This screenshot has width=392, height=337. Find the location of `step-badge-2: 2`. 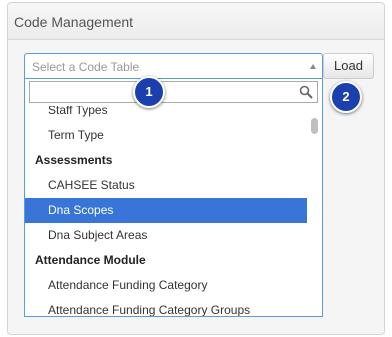

step-badge-2: 2 is located at coordinates (346, 97).